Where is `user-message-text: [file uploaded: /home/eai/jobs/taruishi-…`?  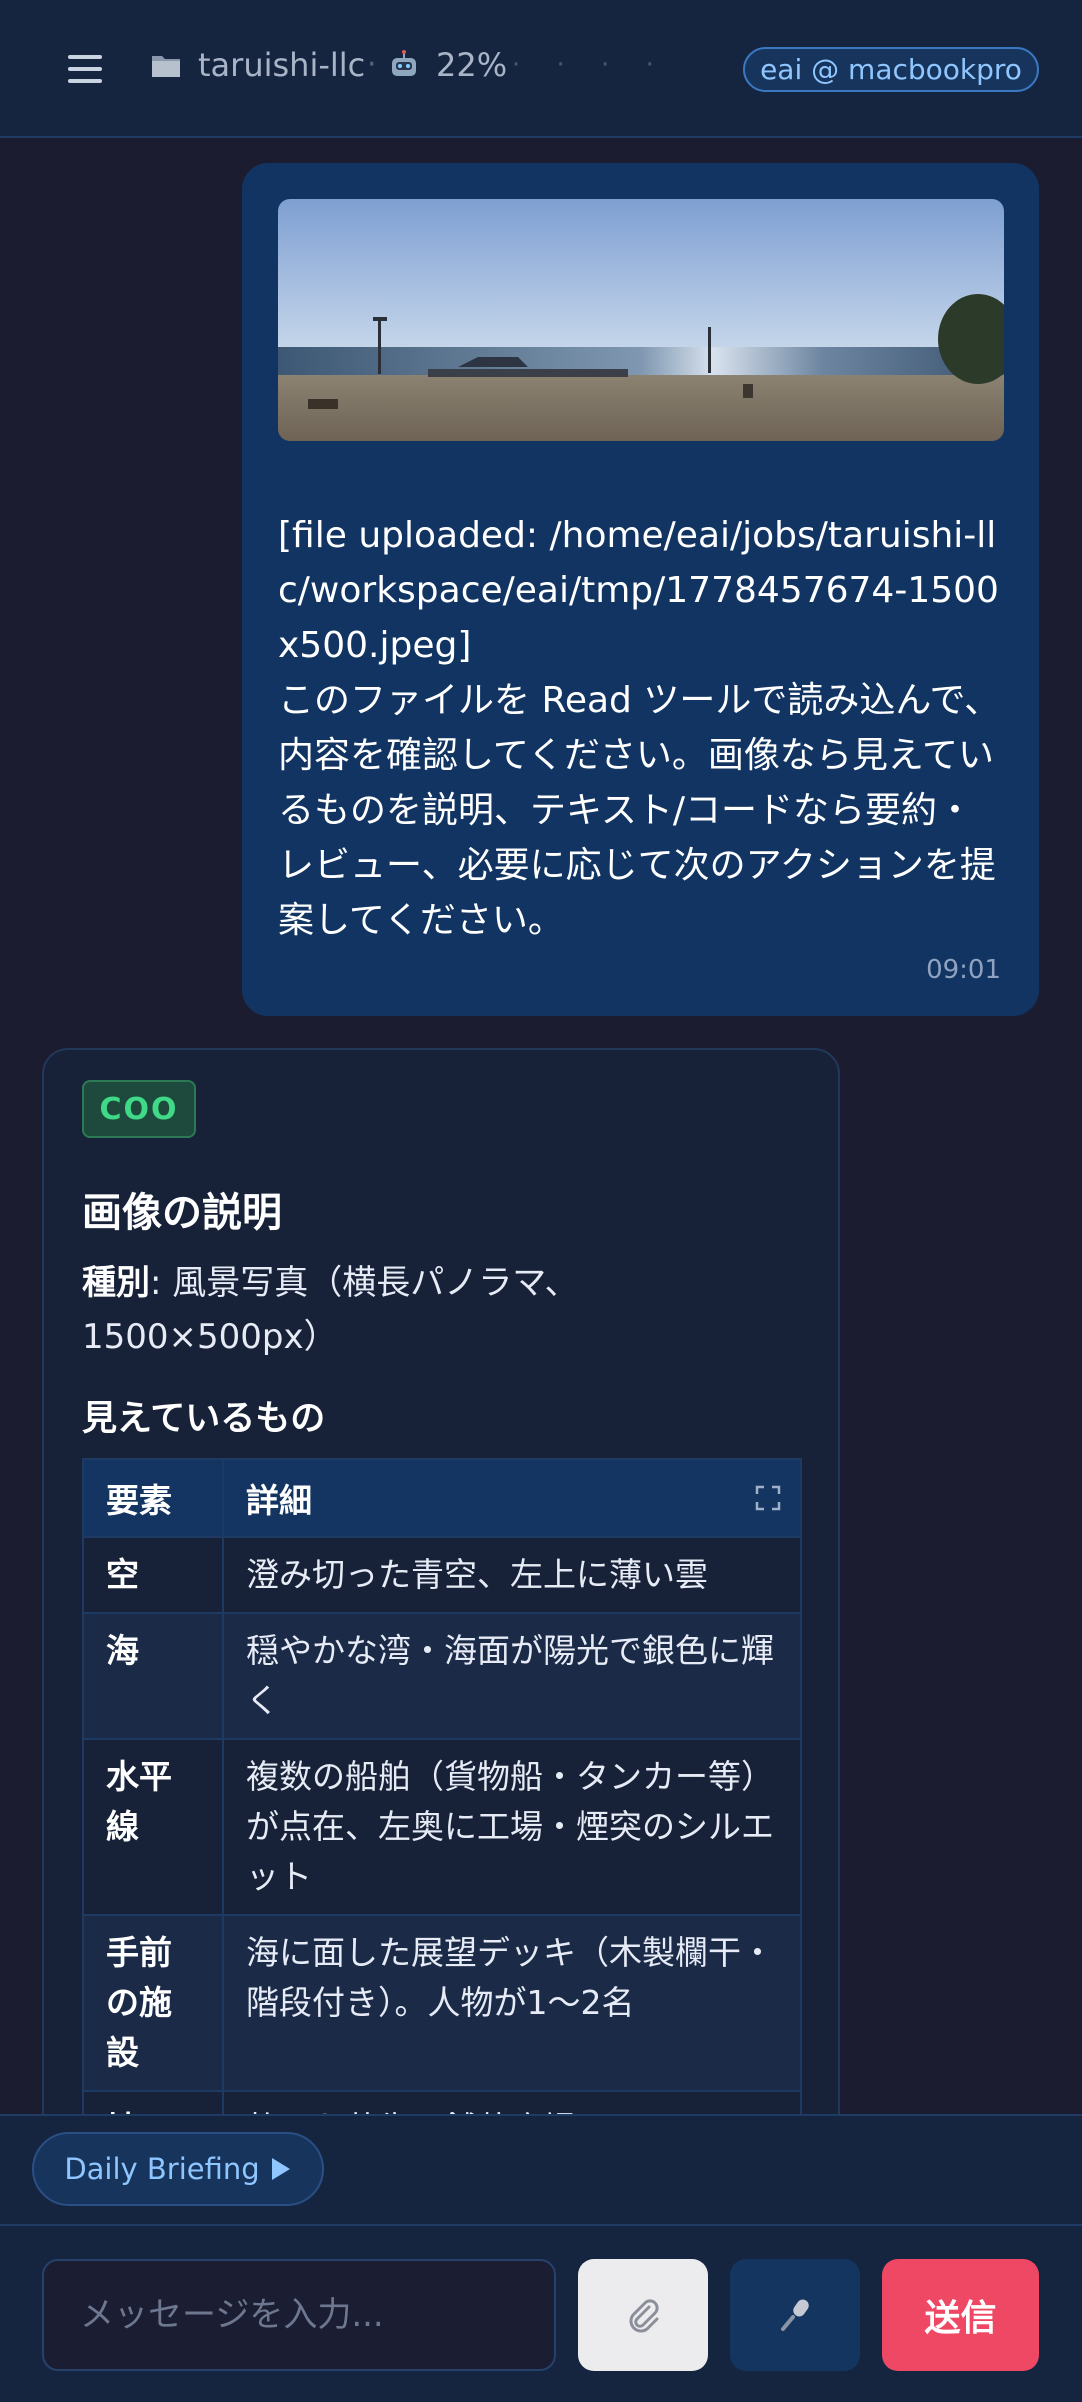
user-message-text: [file uploaded: /home/eai/jobs/taruishi-… is located at coordinates (639, 728).